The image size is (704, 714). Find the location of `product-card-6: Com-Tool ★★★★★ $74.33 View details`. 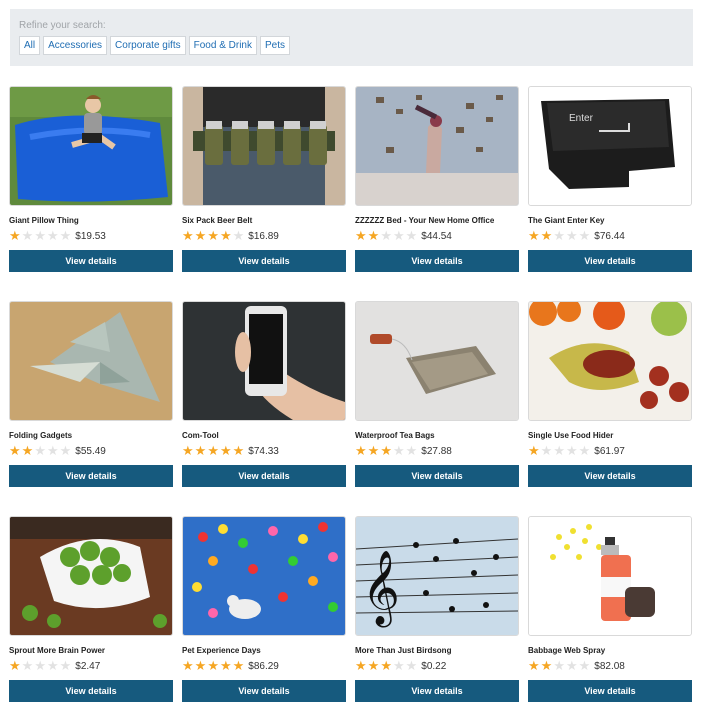

product-card-6: Com-Tool ★★★★★ $74.33 View details is located at coordinates (264, 397).